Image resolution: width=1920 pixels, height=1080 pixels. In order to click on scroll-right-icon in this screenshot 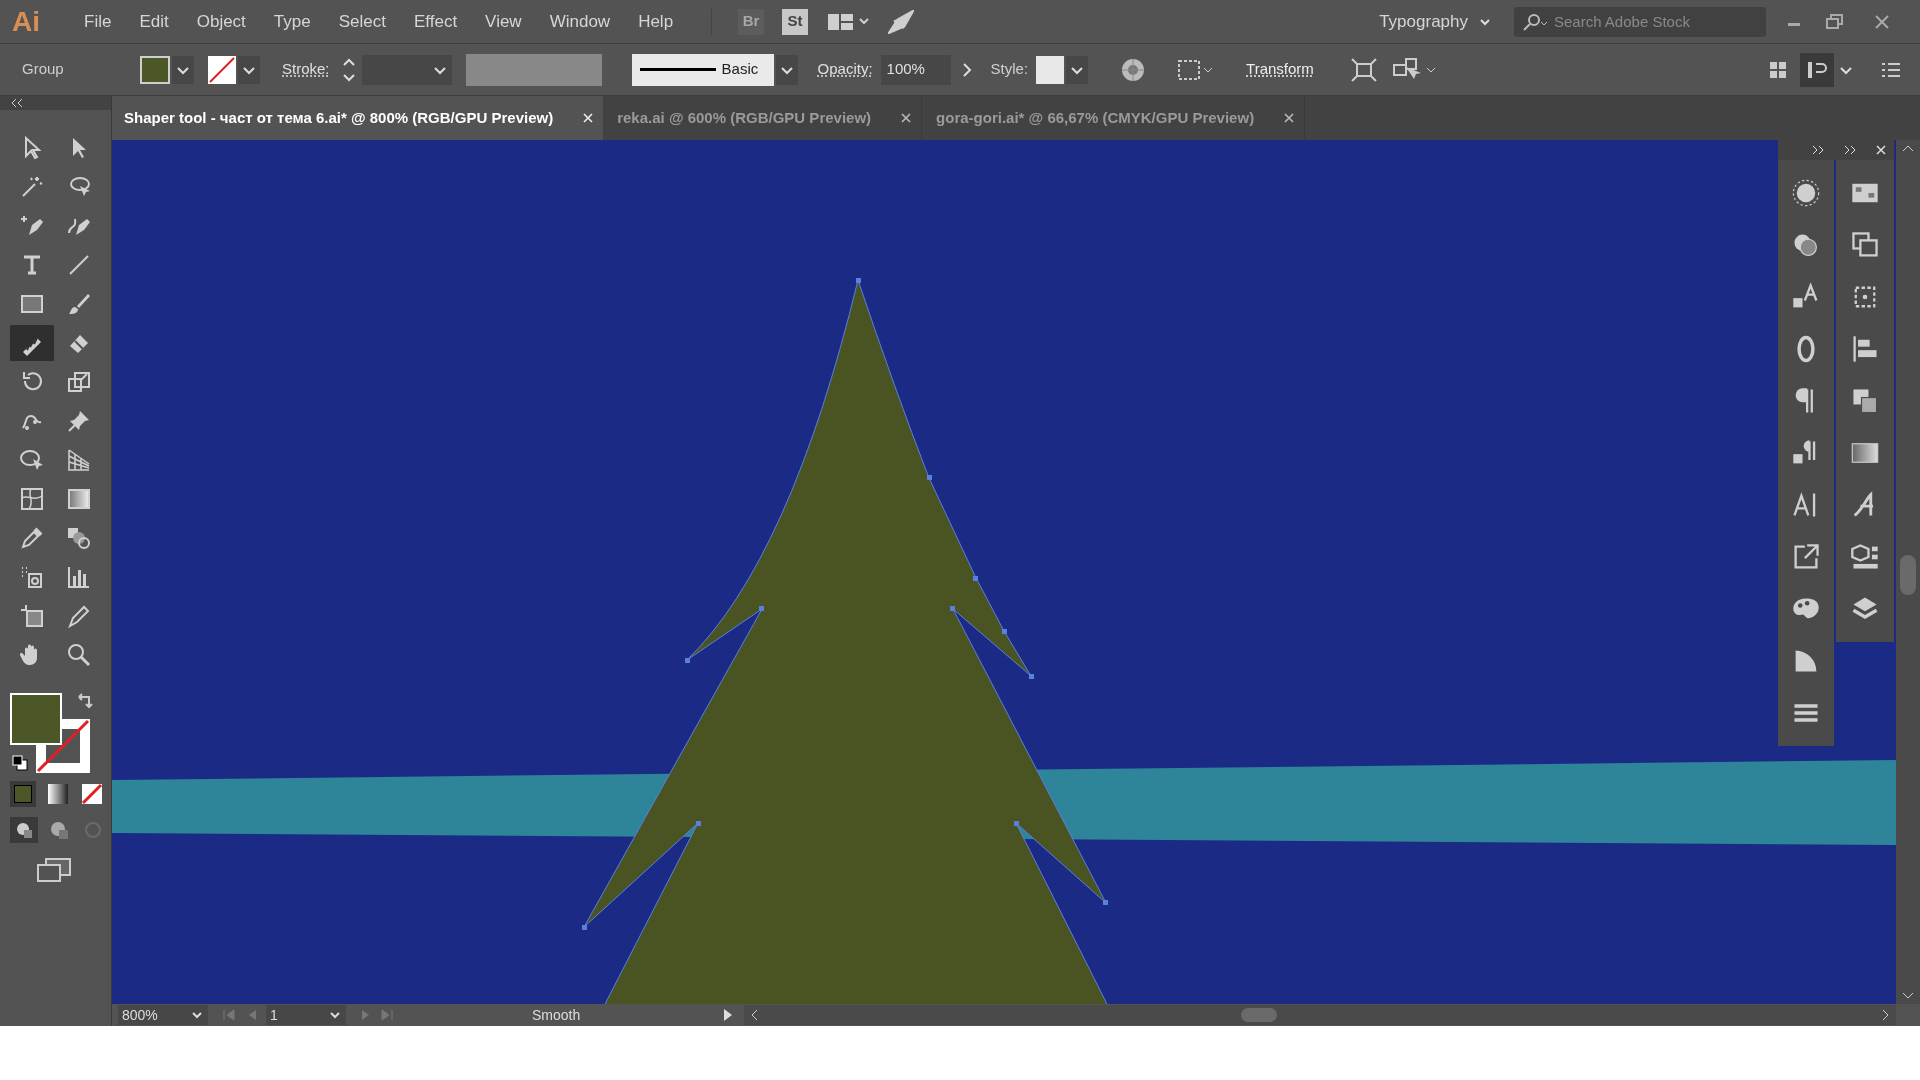, I will do `click(1885, 1015)`.